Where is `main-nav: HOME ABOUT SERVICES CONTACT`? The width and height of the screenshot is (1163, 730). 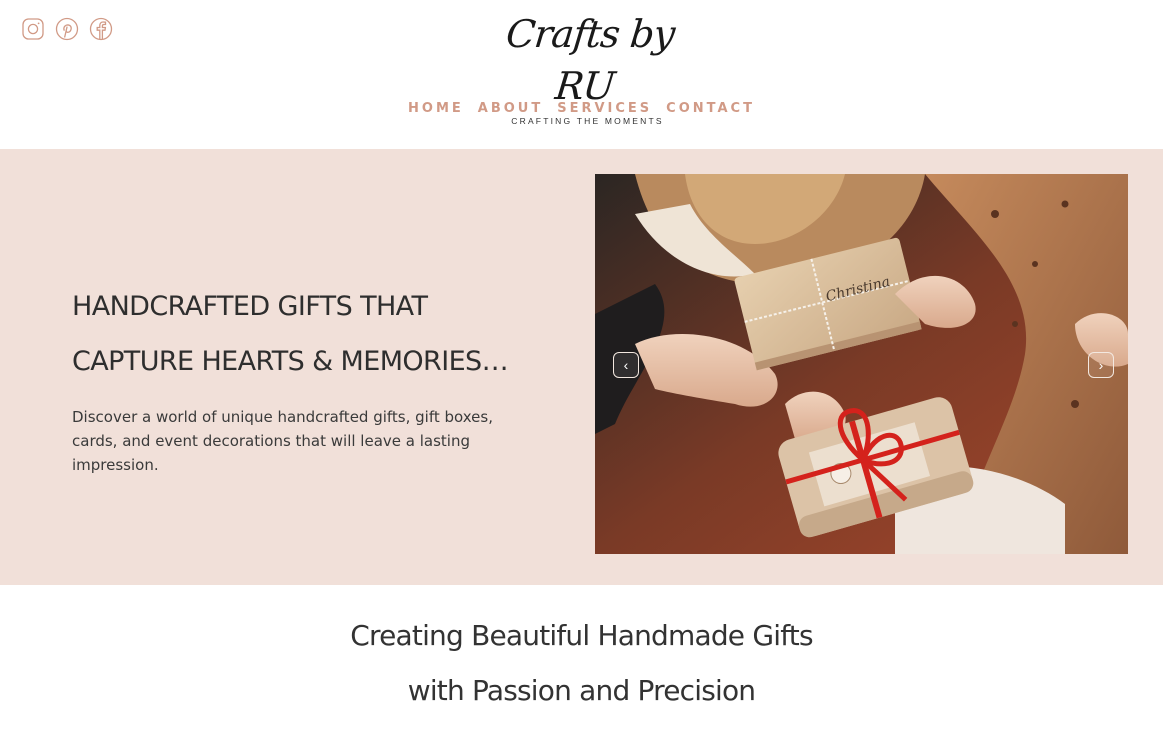
main-nav: HOME ABOUT SERVICES CONTACT is located at coordinates (581, 108).